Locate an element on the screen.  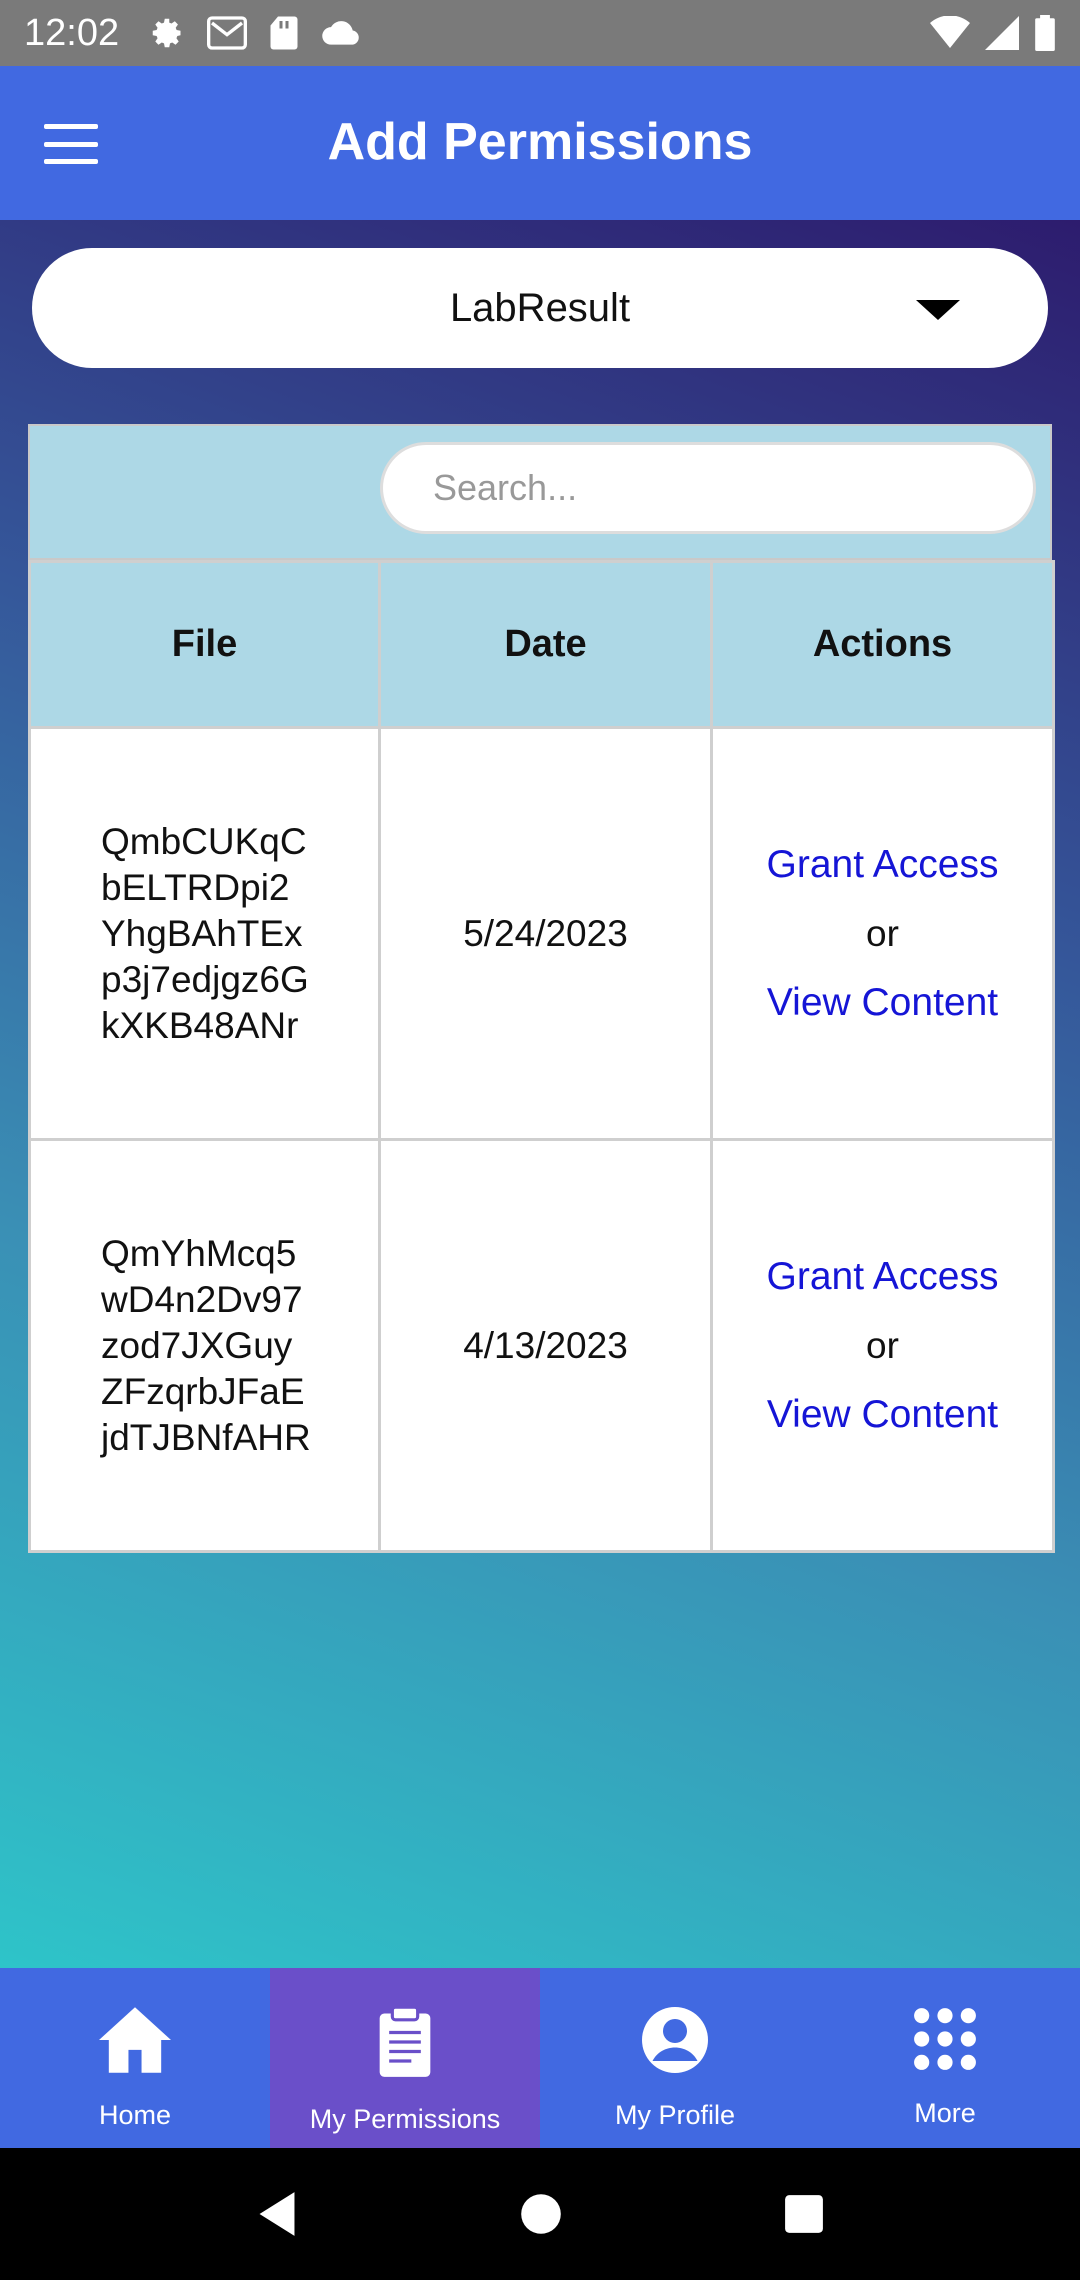
nav-item-more: More is located at coordinates (945, 2058).